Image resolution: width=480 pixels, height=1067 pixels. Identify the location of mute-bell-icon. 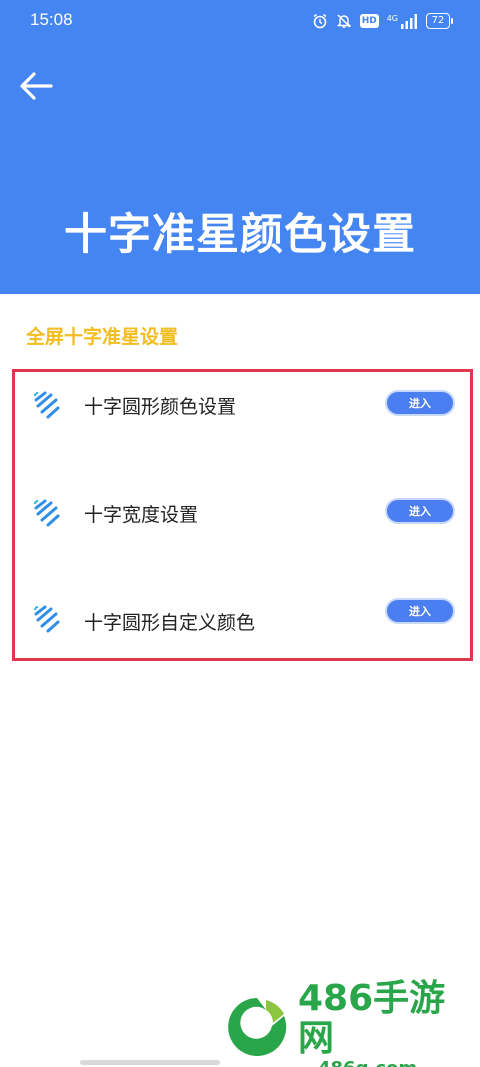
(344, 21).